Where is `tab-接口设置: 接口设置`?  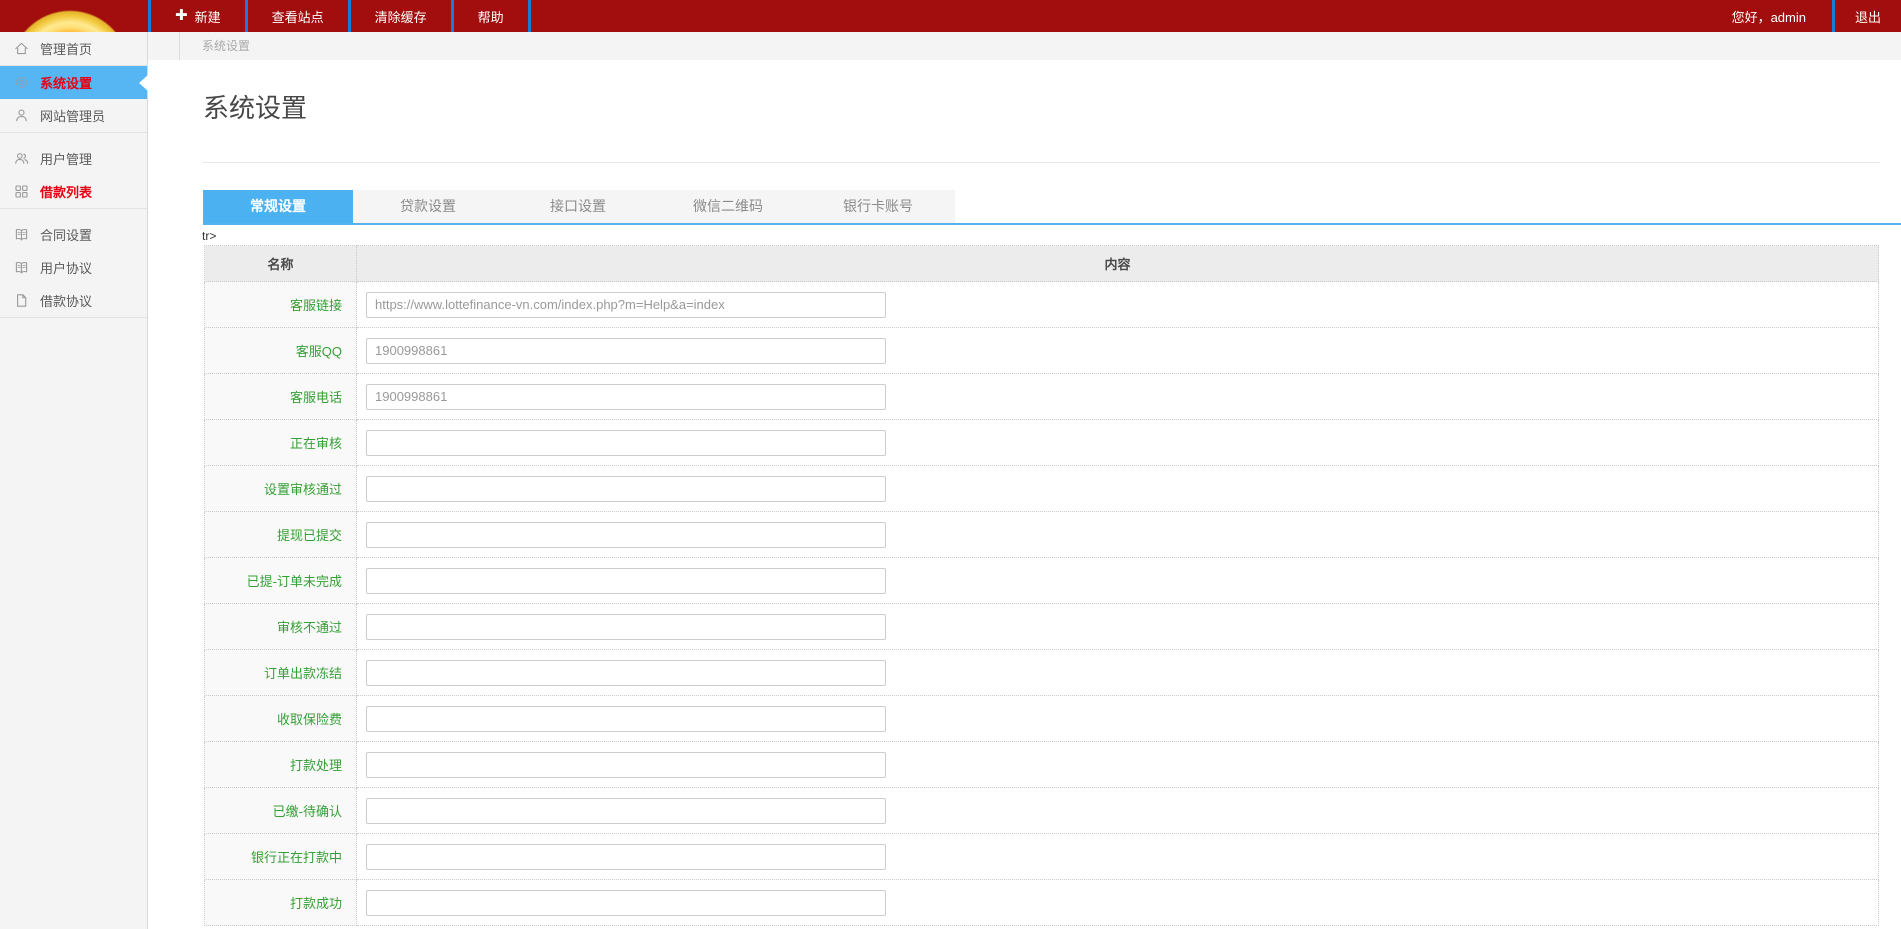 tab-接口设置: 接口设置 is located at coordinates (578, 206).